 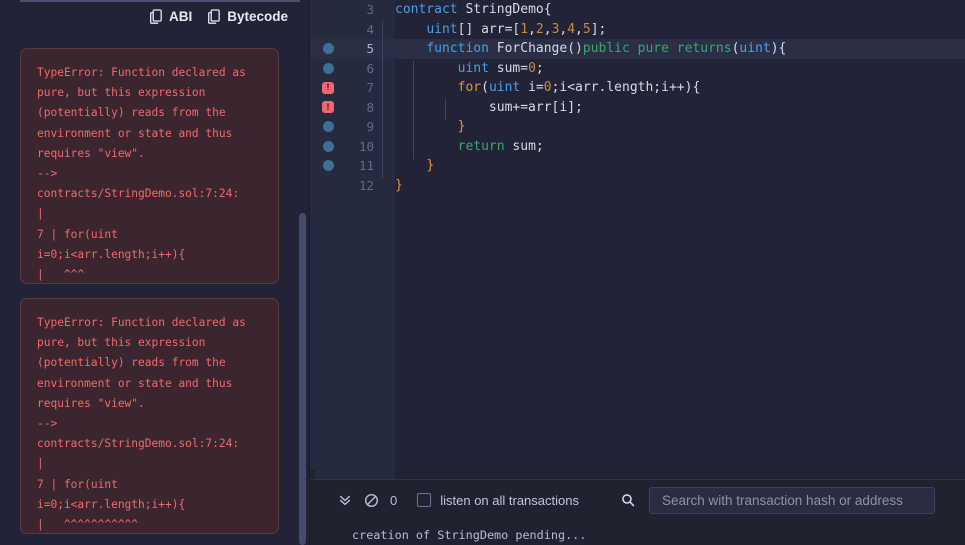 What do you see at coordinates (673, 70) in the screenshot?
I see `line-content: uint sum=0;` at bounding box center [673, 70].